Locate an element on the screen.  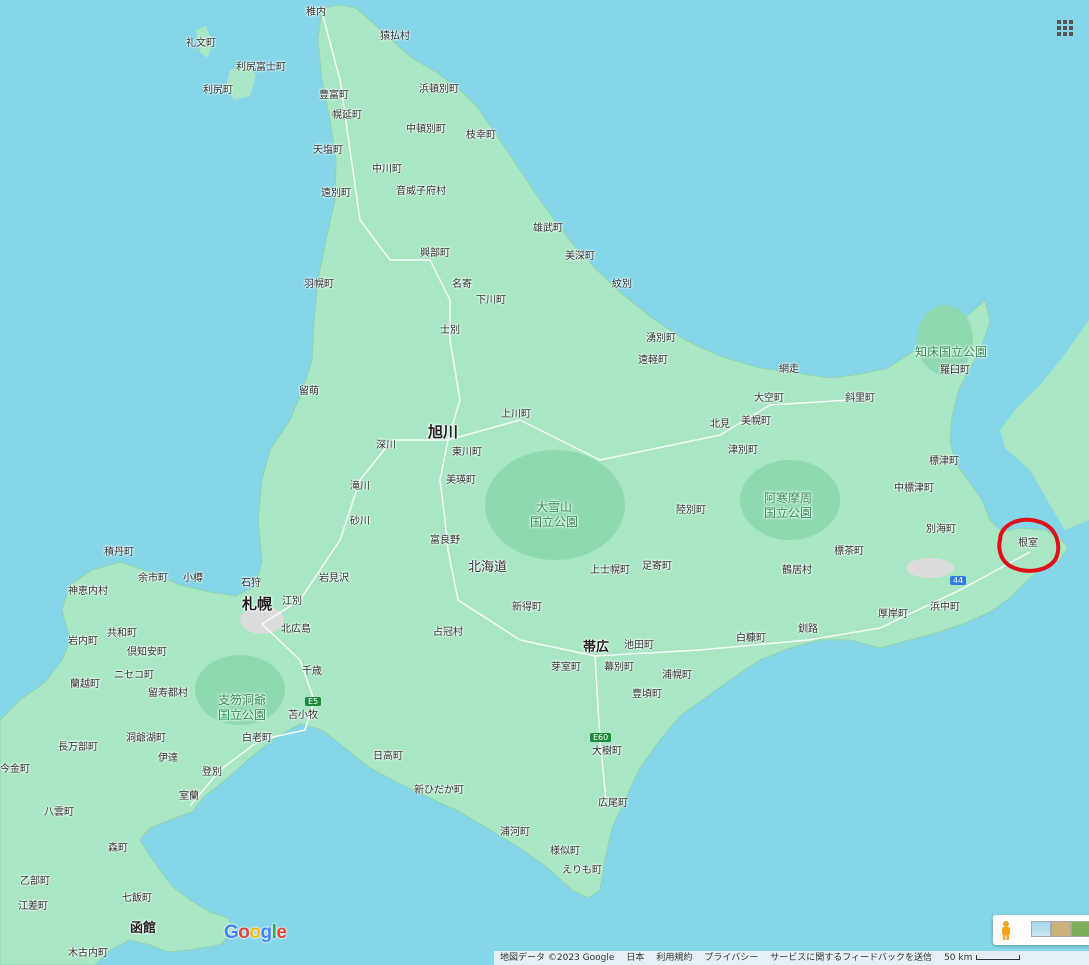
park-label-akan: 阿寒摩周 国立公園 is located at coordinates (788, 506).